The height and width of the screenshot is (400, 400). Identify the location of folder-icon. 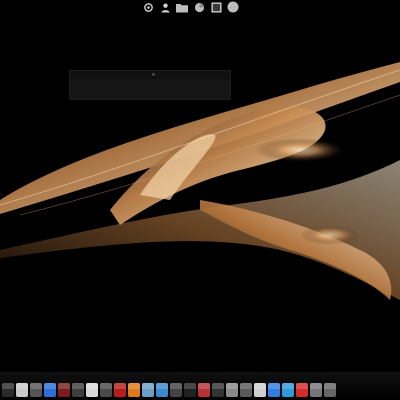
(182, 7).